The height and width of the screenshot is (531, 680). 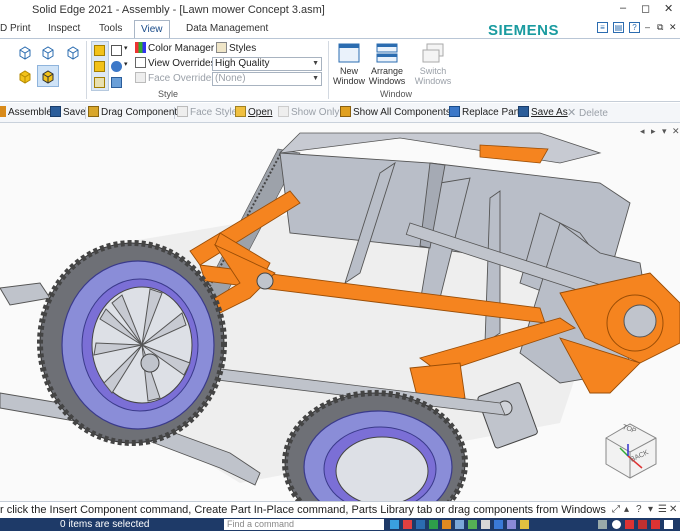 What do you see at coordinates (267, 79) in the screenshot?
I see `view-style-select: (None) ▼` at bounding box center [267, 79].